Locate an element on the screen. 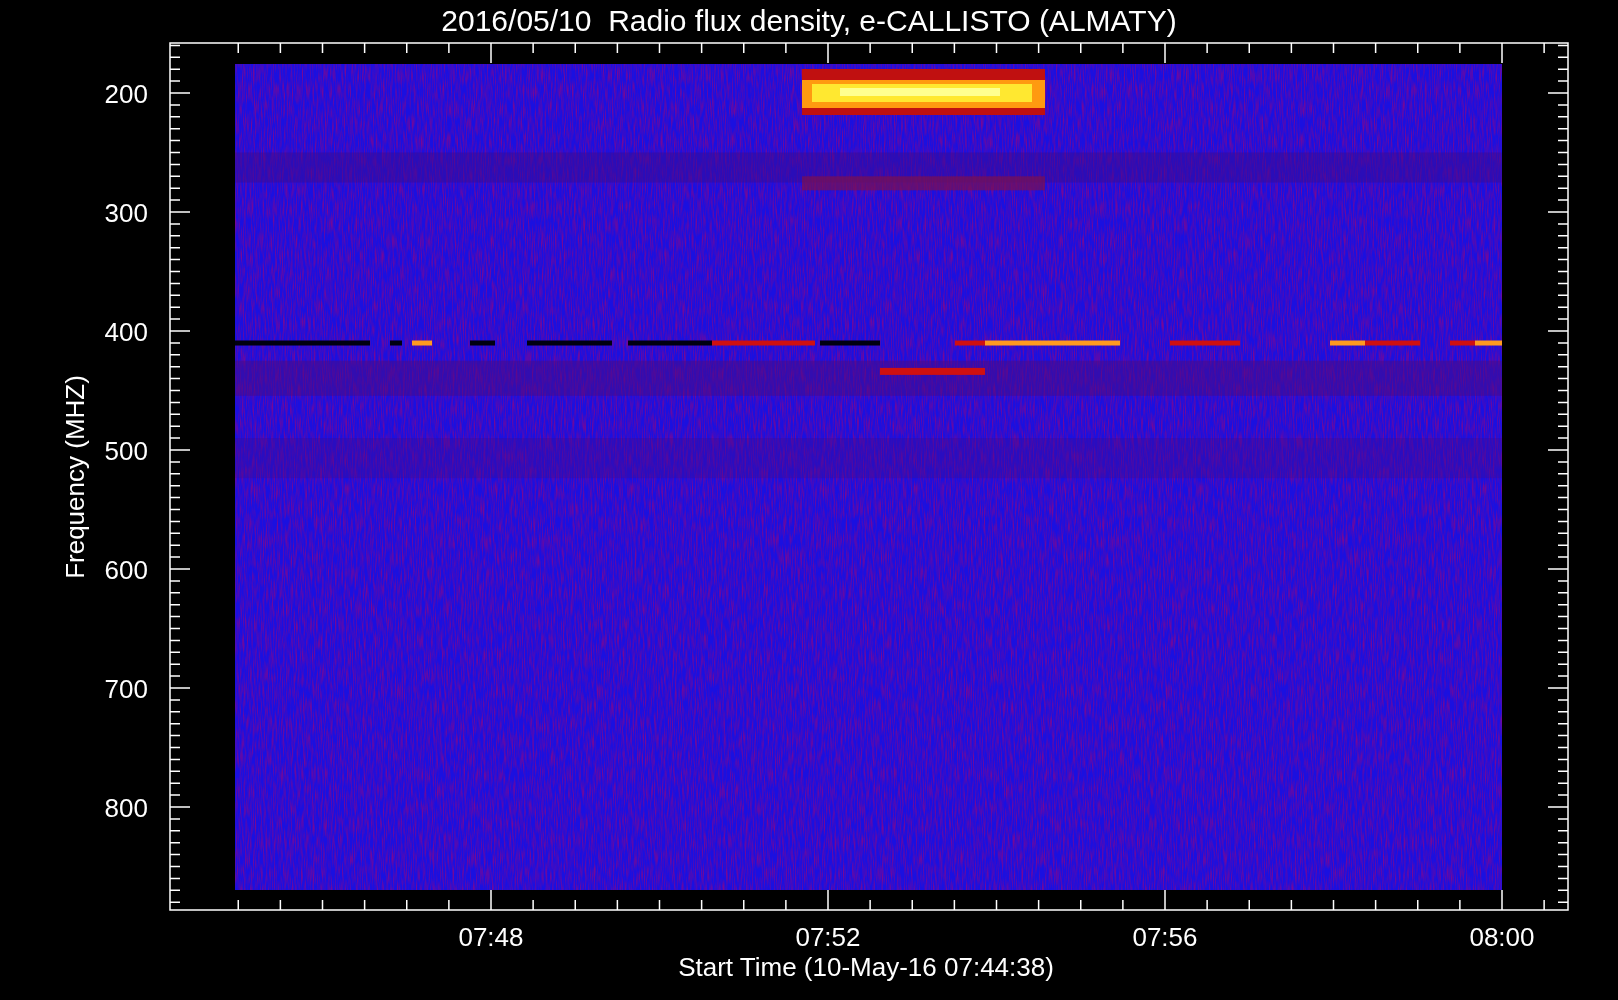 The image size is (1618, 1000). tick-label: 700 is located at coordinates (126, 689).